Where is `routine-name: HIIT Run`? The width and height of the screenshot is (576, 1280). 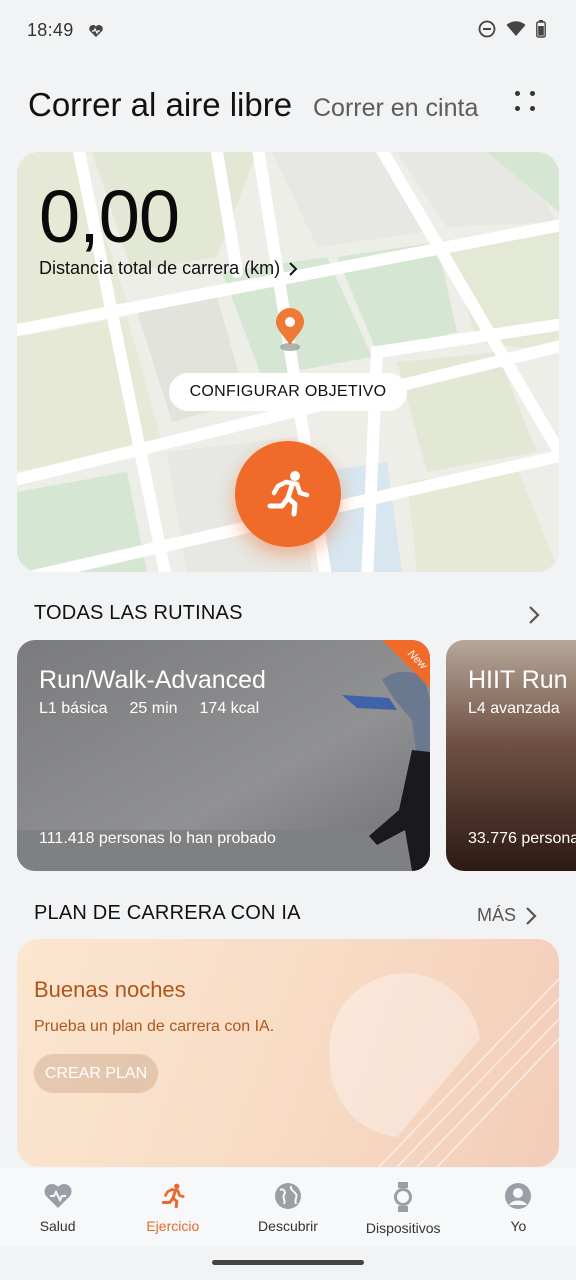
routine-name: HIIT Run is located at coordinates (518, 680).